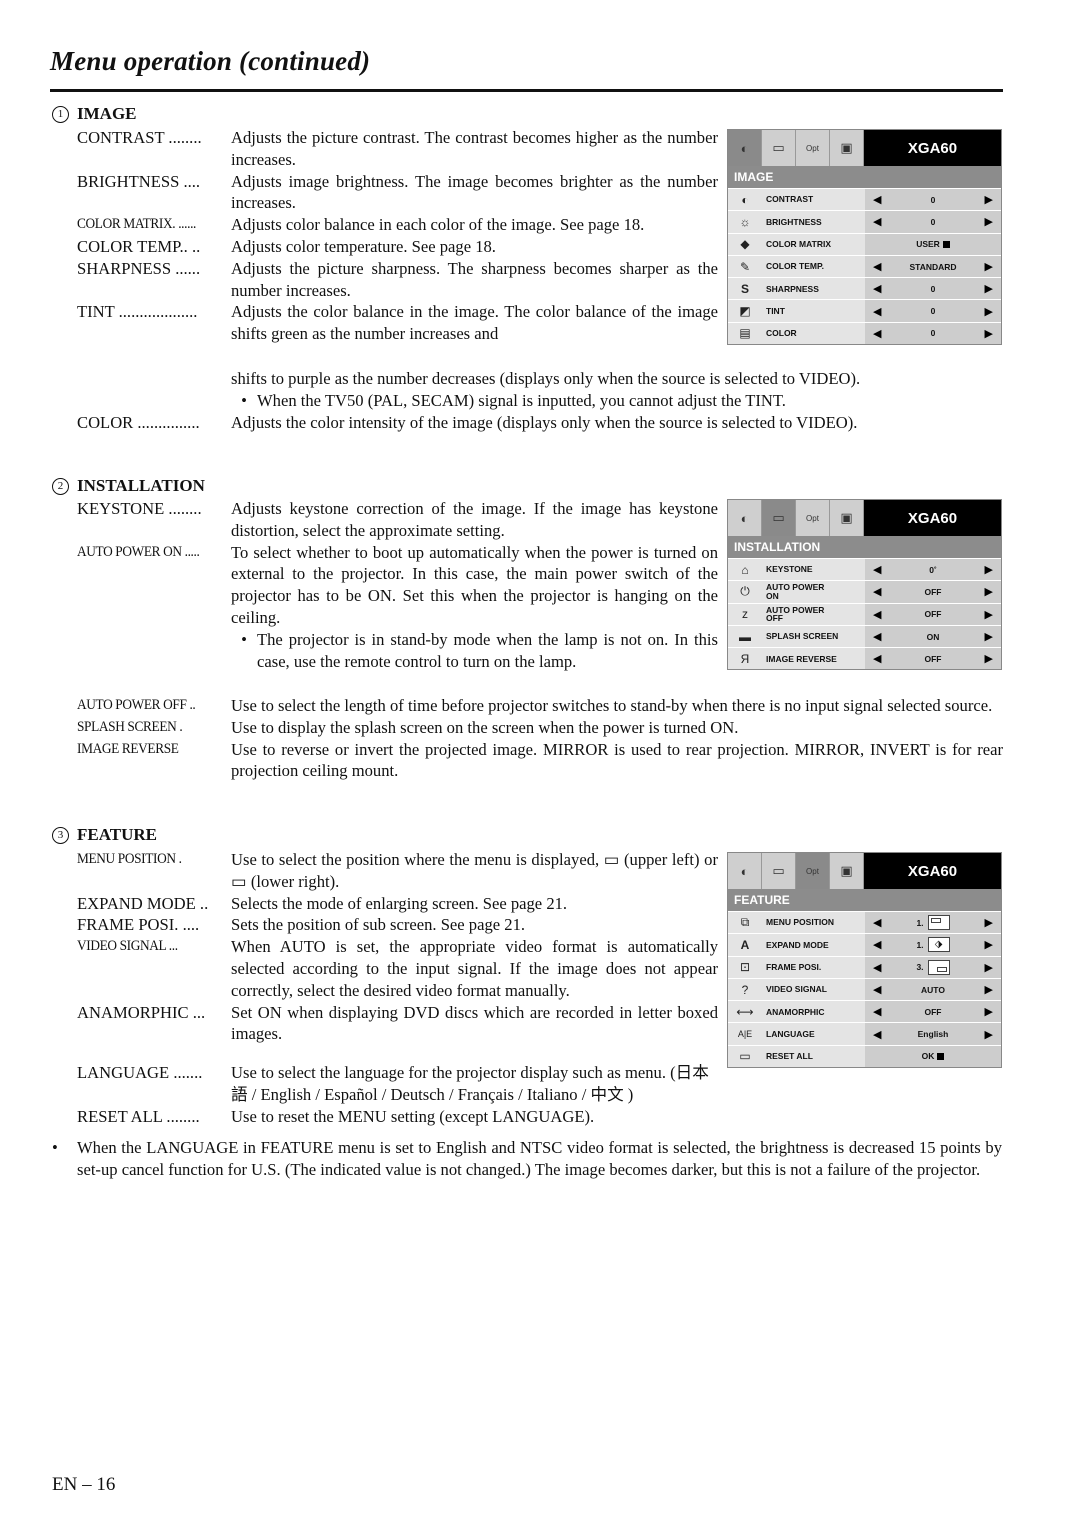 This screenshot has height=1528, width=1080. Describe the element at coordinates (864, 243) in the screenshot. I see `osd-row-color-matrix: ◆ COLOR MATRIX USER` at that location.